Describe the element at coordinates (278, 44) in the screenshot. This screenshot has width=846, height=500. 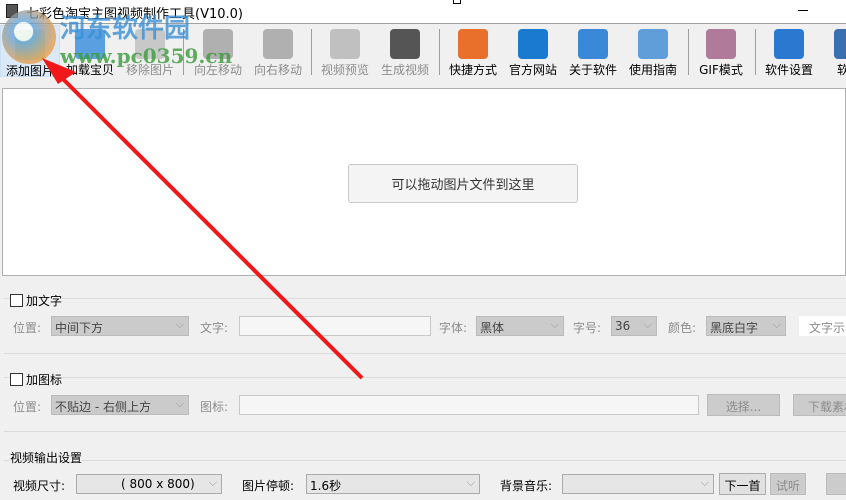
I see `arrow-right-icon` at that location.